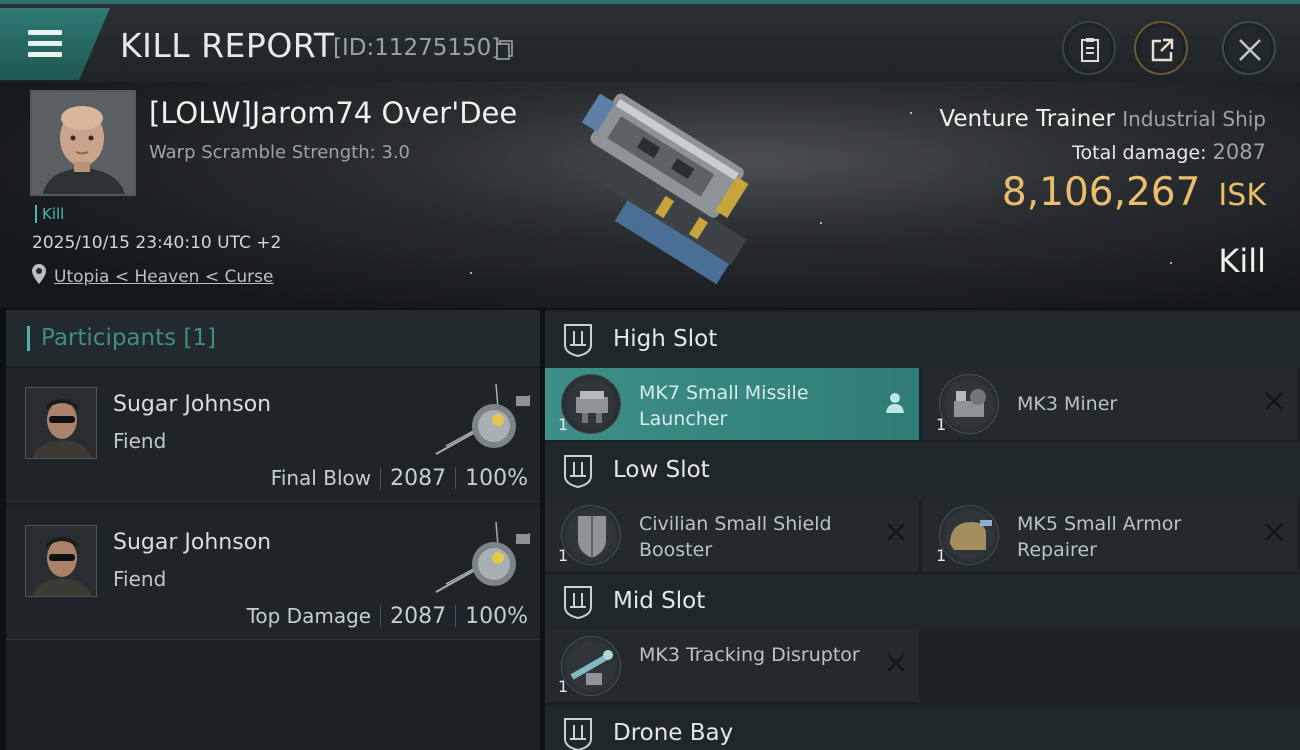  What do you see at coordinates (1242, 195) in the screenshot?
I see `isk-unit: ISK` at bounding box center [1242, 195].